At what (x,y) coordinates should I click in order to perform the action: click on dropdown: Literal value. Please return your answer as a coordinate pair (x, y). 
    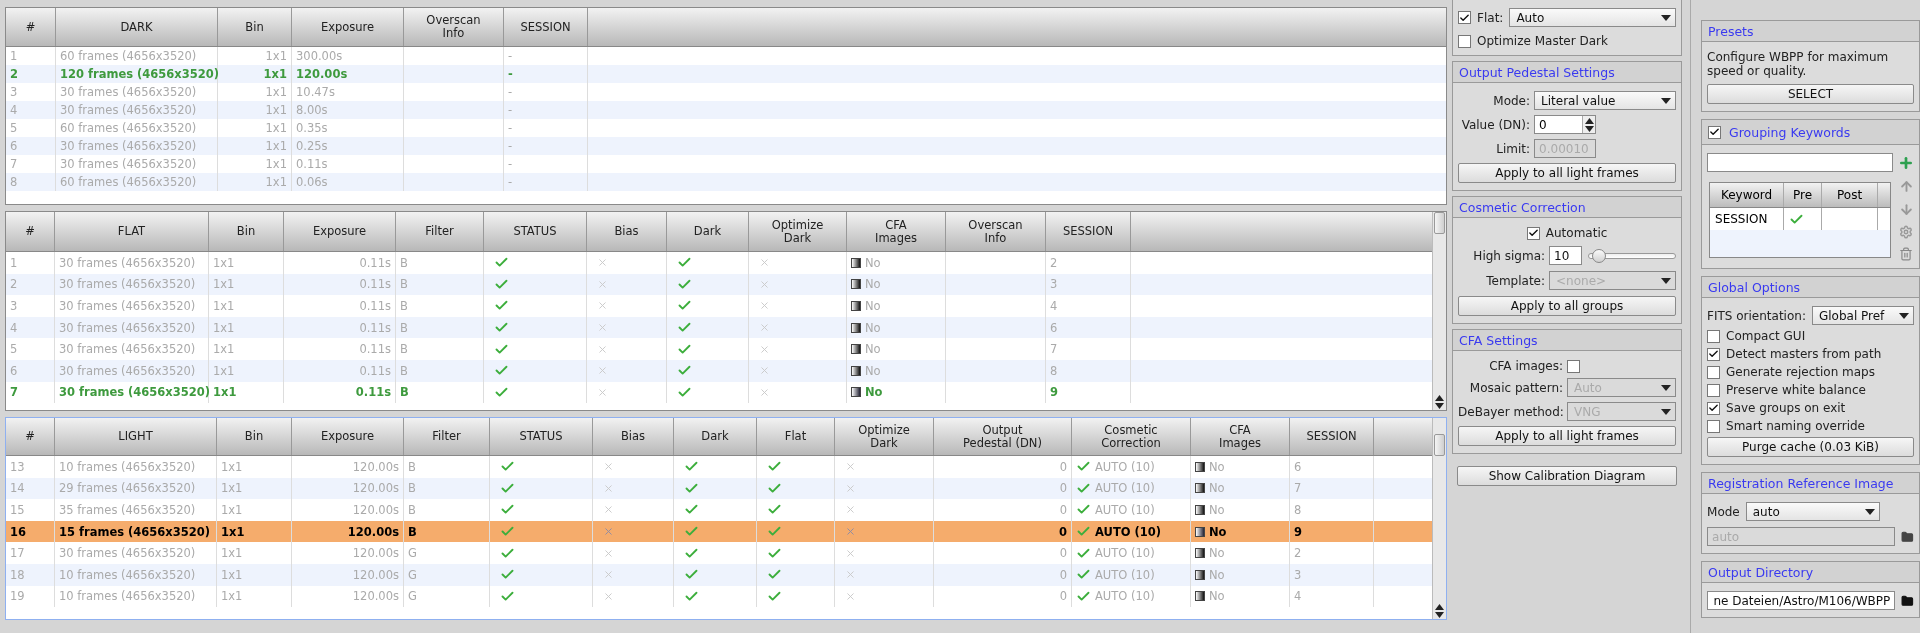
    Looking at the image, I should click on (1605, 100).